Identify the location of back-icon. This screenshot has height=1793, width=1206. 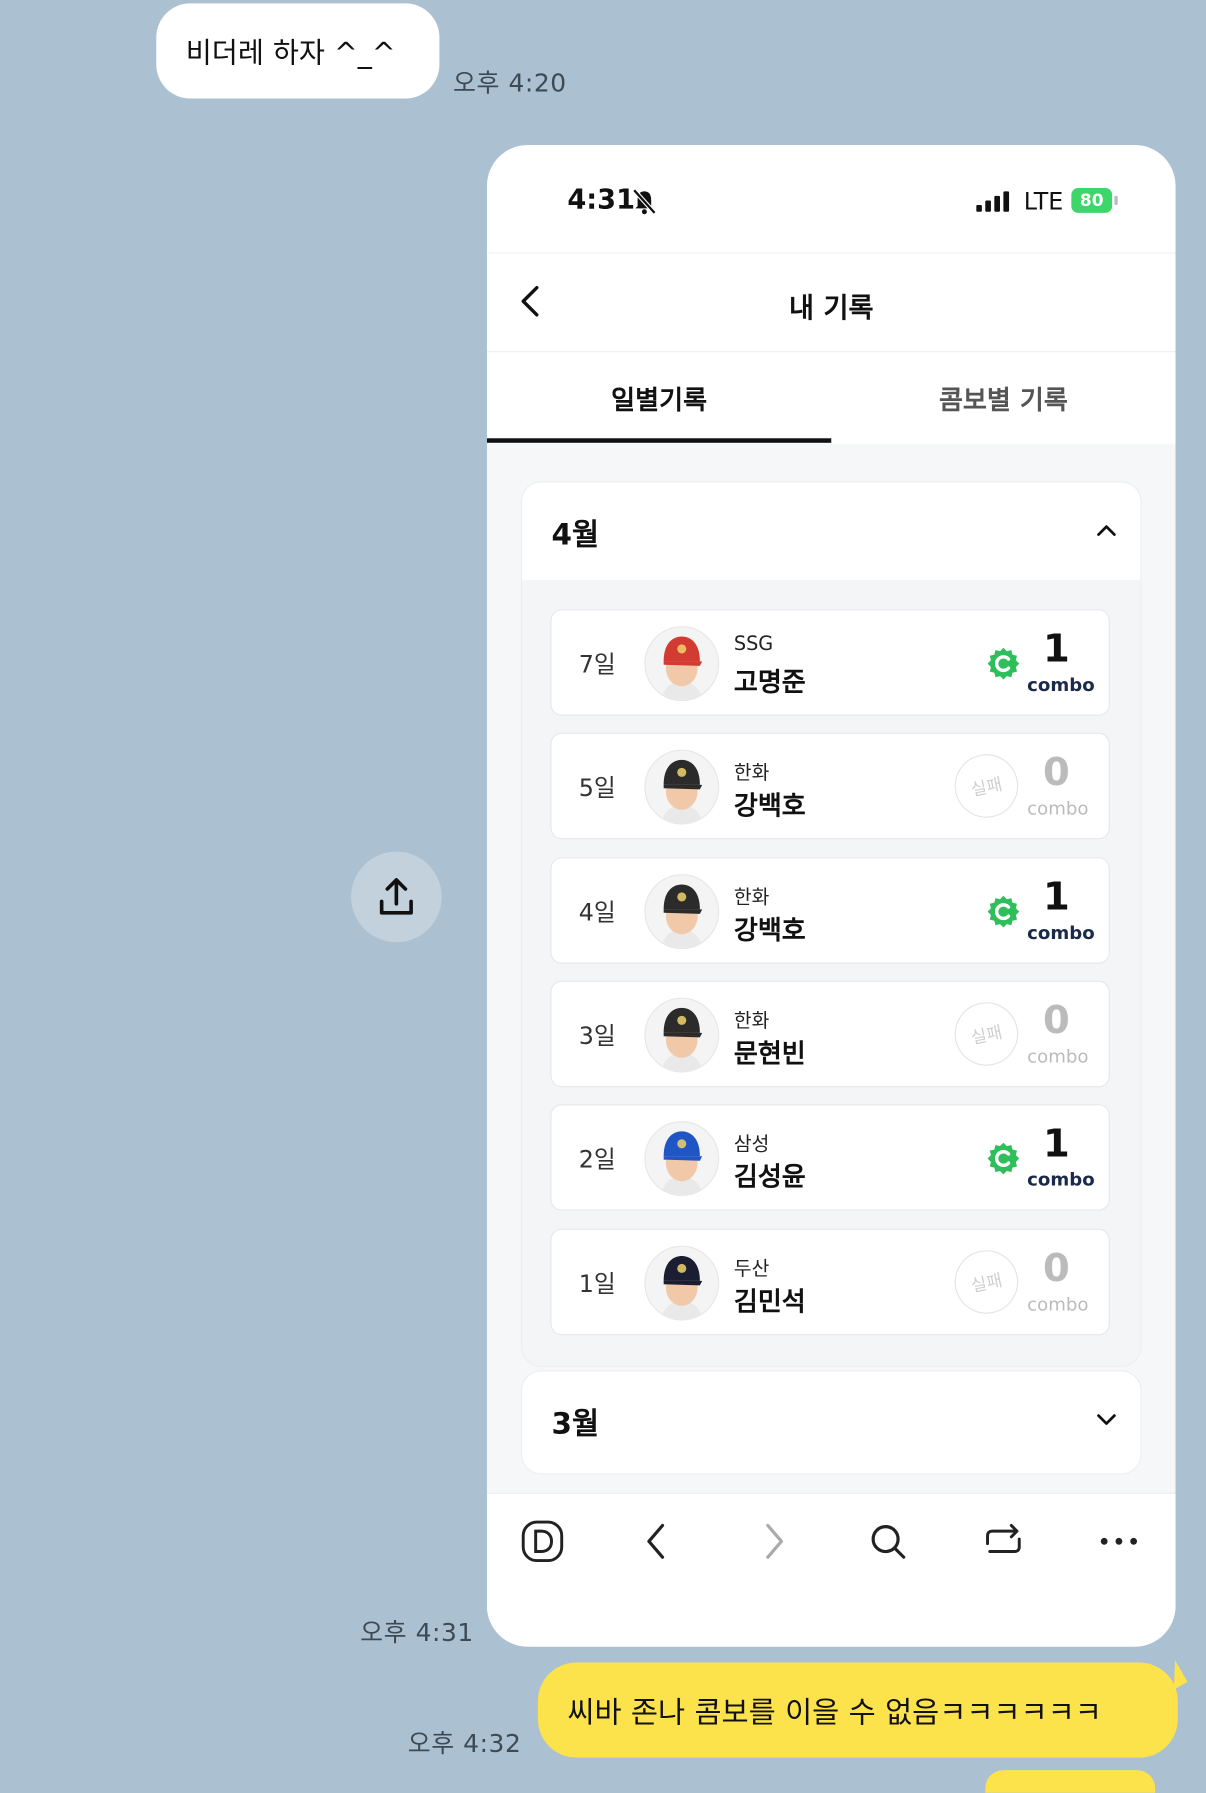
(656, 1541).